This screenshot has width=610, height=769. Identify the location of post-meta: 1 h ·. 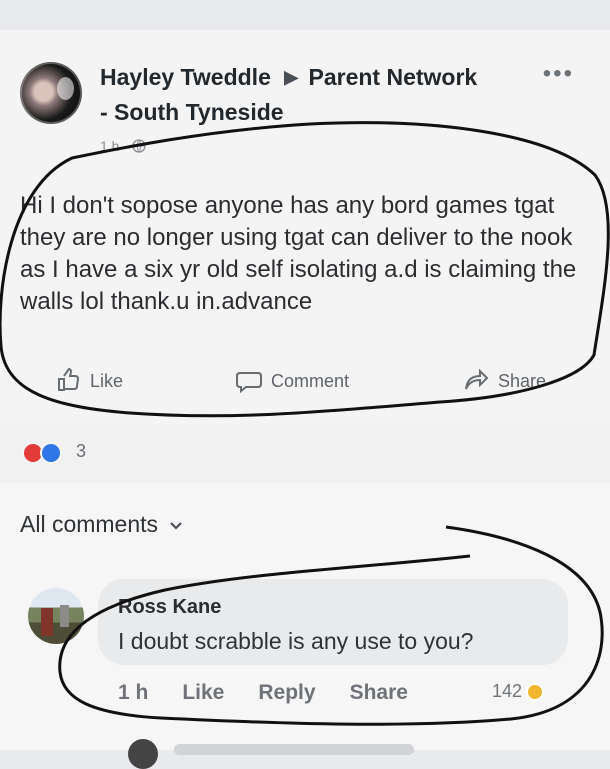
(123, 146).